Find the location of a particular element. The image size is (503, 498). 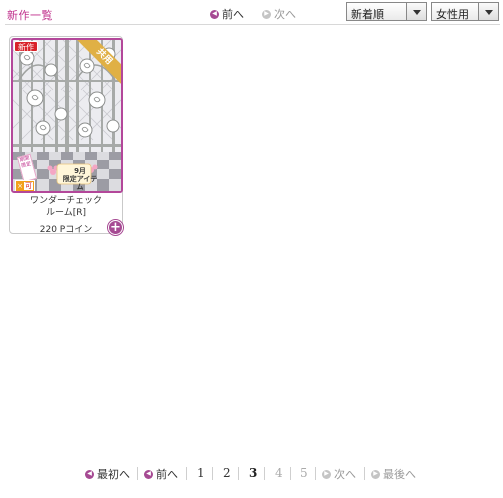

plus-icon: + is located at coordinates (115, 227).